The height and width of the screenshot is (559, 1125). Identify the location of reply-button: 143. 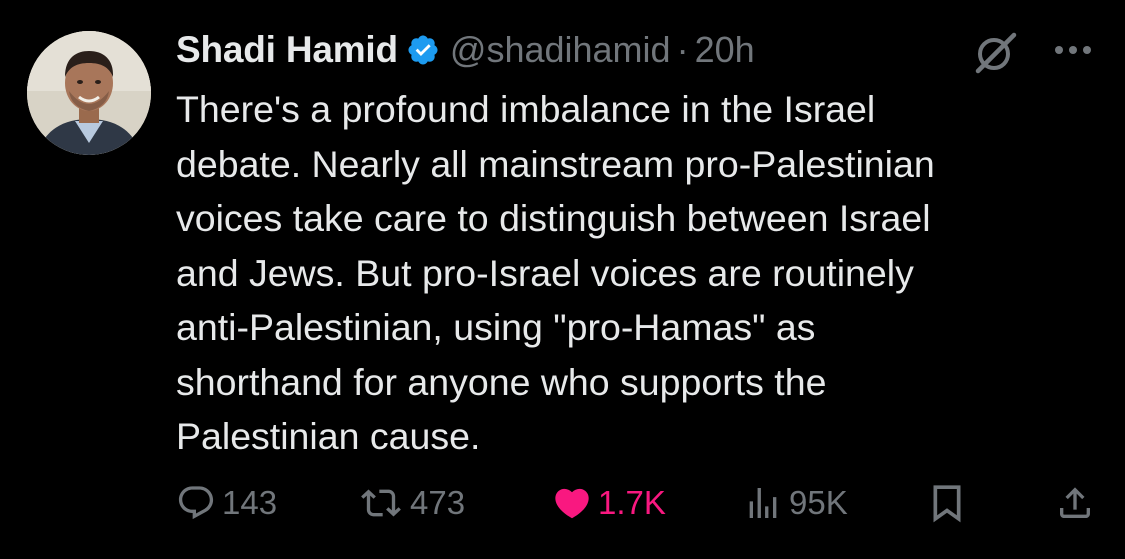
(226, 503).